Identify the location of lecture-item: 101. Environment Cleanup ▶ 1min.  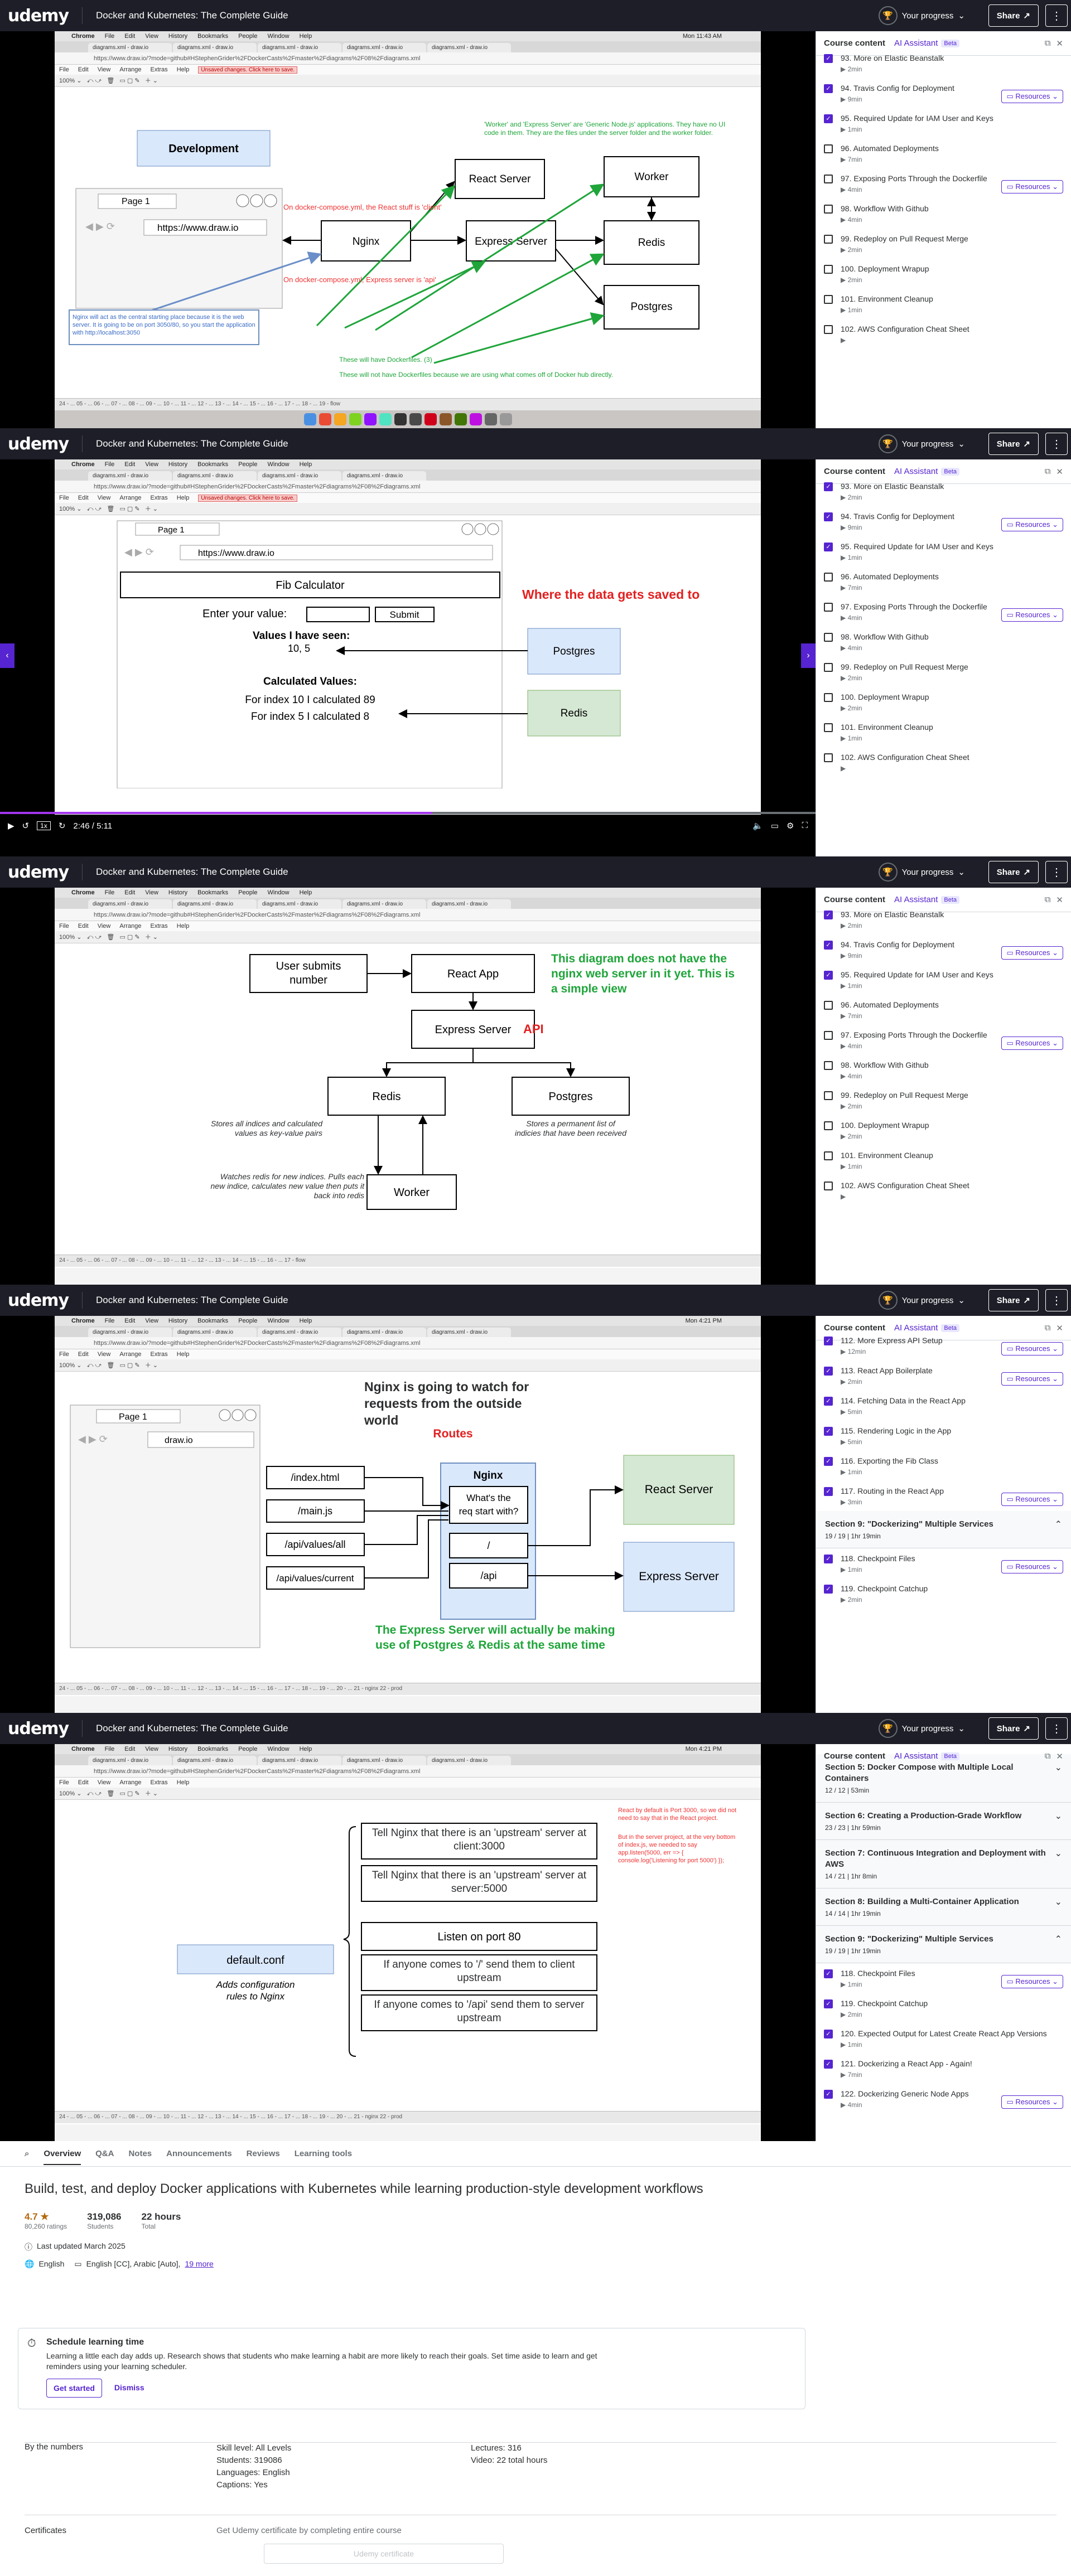
(944, 1160).